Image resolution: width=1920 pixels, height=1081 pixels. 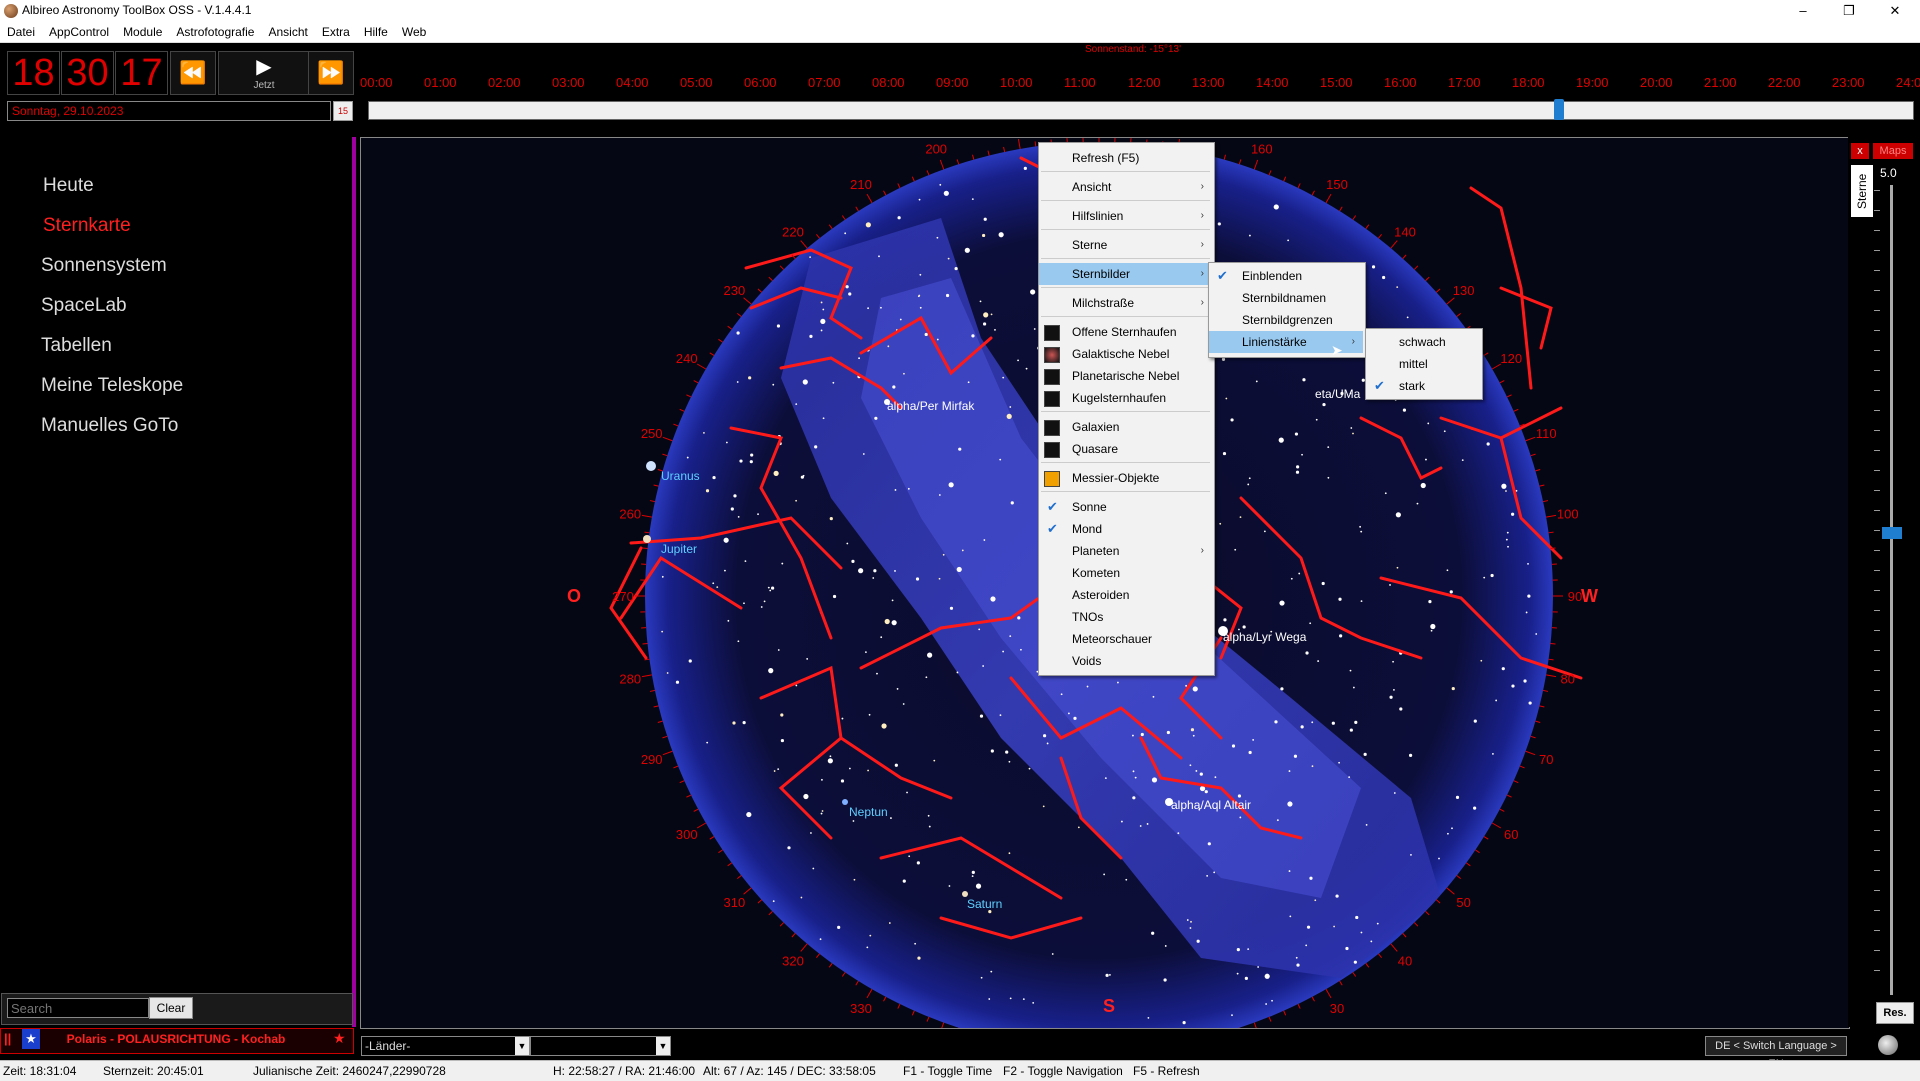 What do you see at coordinates (104, 266) in the screenshot?
I see `nav-sonnensystem: Sonnensystem` at bounding box center [104, 266].